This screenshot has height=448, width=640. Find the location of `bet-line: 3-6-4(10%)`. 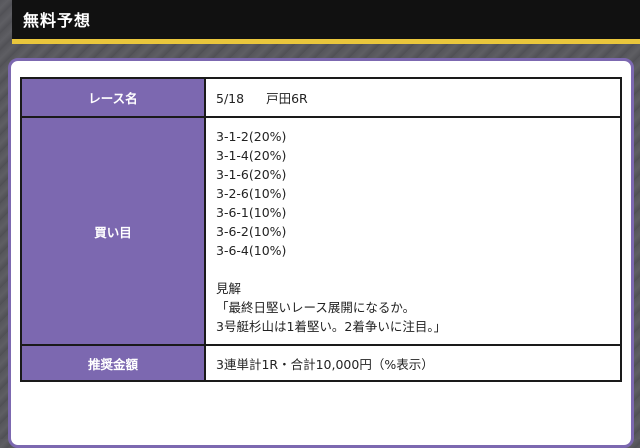

bet-line: 3-6-4(10%) is located at coordinates (251, 250).